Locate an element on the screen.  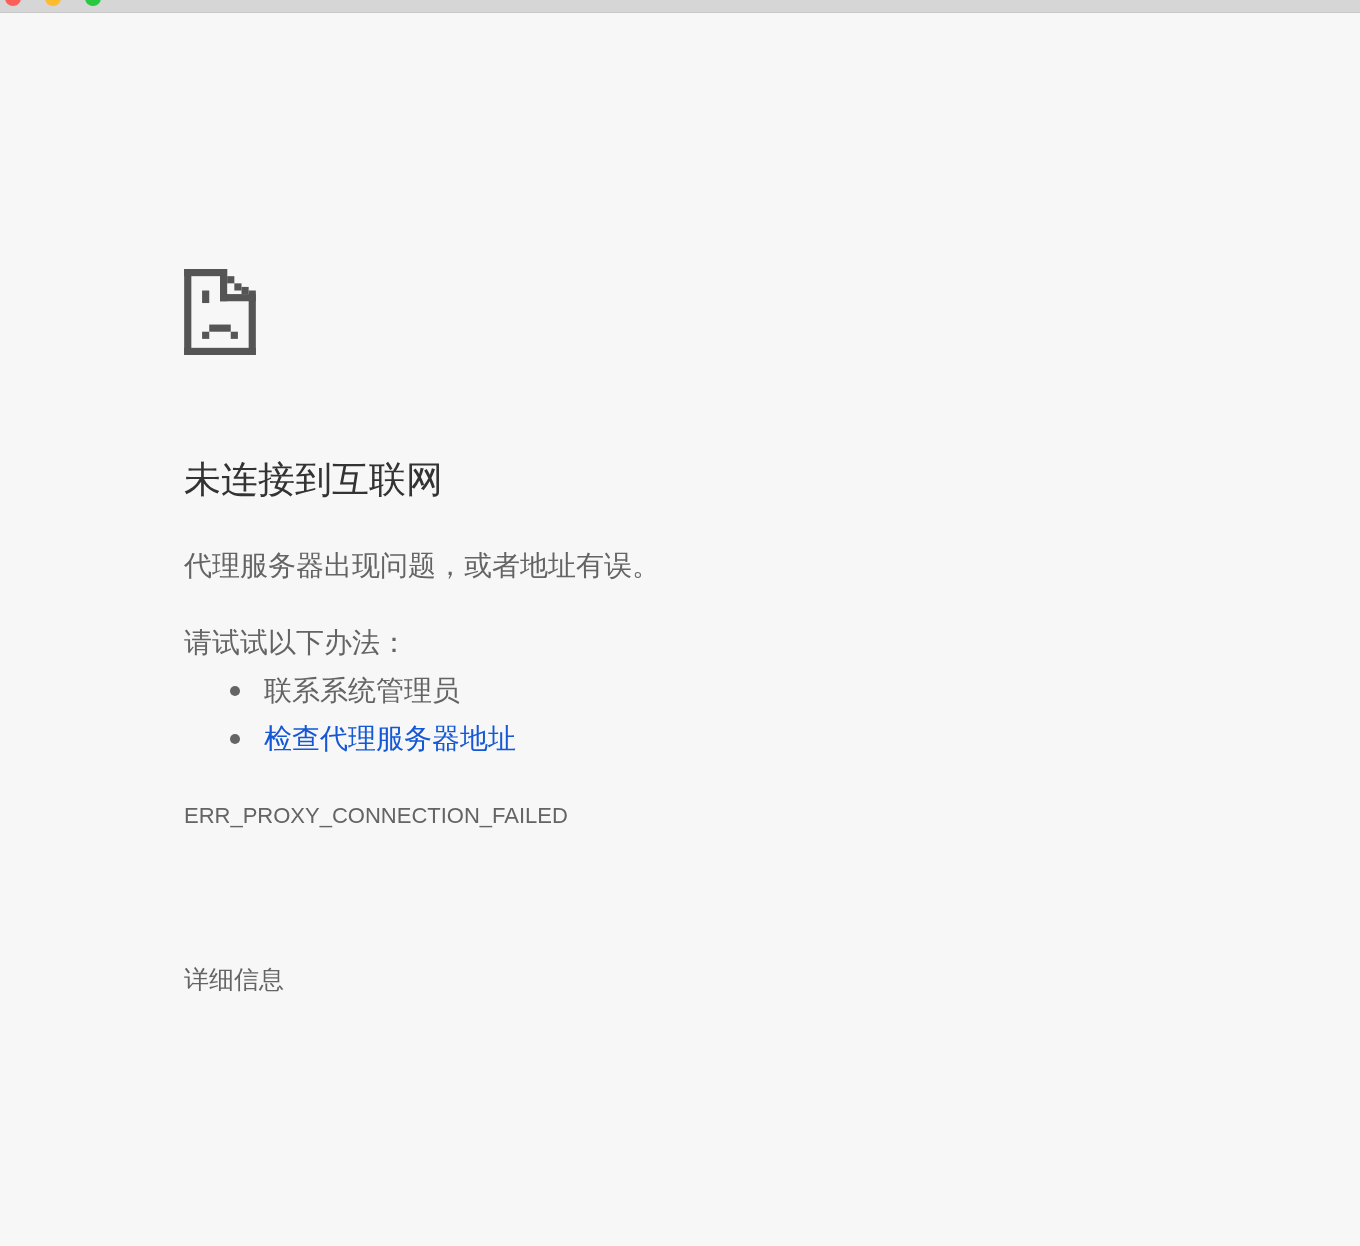
error-description: 代理服务器出现问题，或者地址有误。 is located at coordinates (422, 566).